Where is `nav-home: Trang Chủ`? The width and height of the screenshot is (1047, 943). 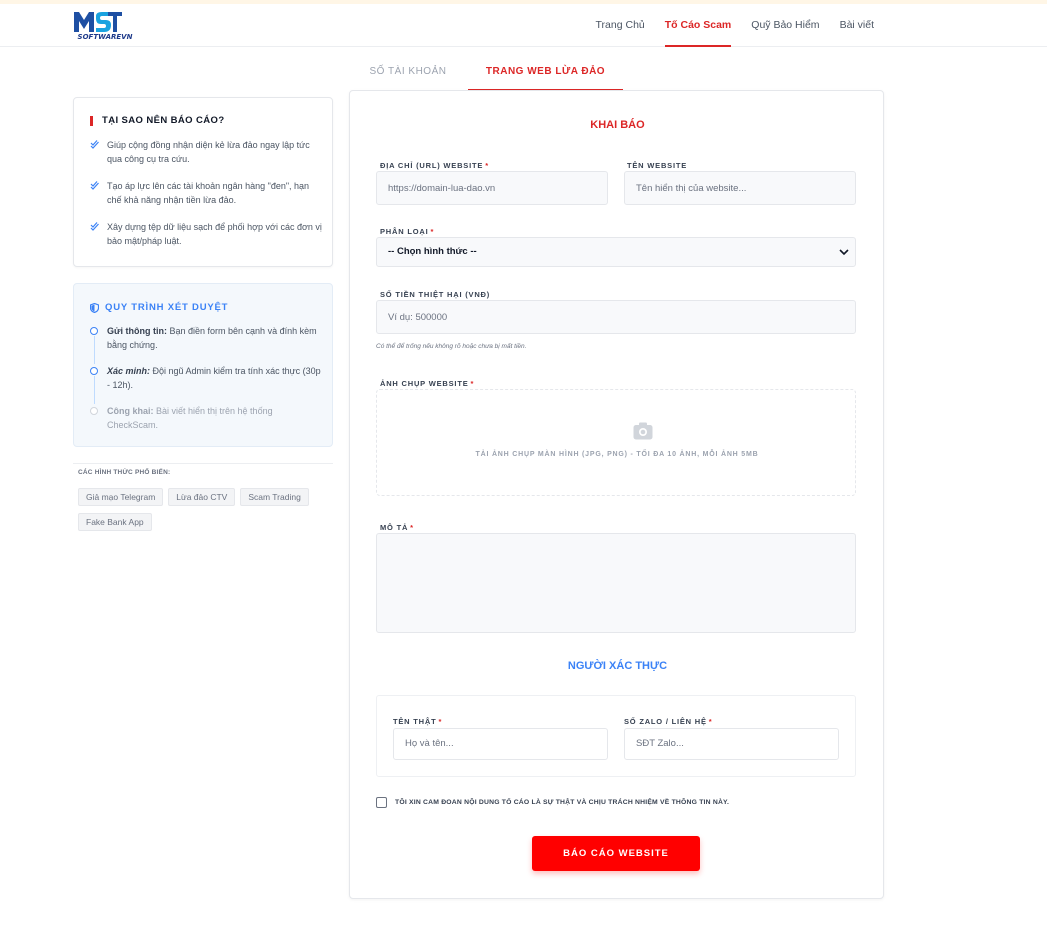 nav-home: Trang Chủ is located at coordinates (620, 25).